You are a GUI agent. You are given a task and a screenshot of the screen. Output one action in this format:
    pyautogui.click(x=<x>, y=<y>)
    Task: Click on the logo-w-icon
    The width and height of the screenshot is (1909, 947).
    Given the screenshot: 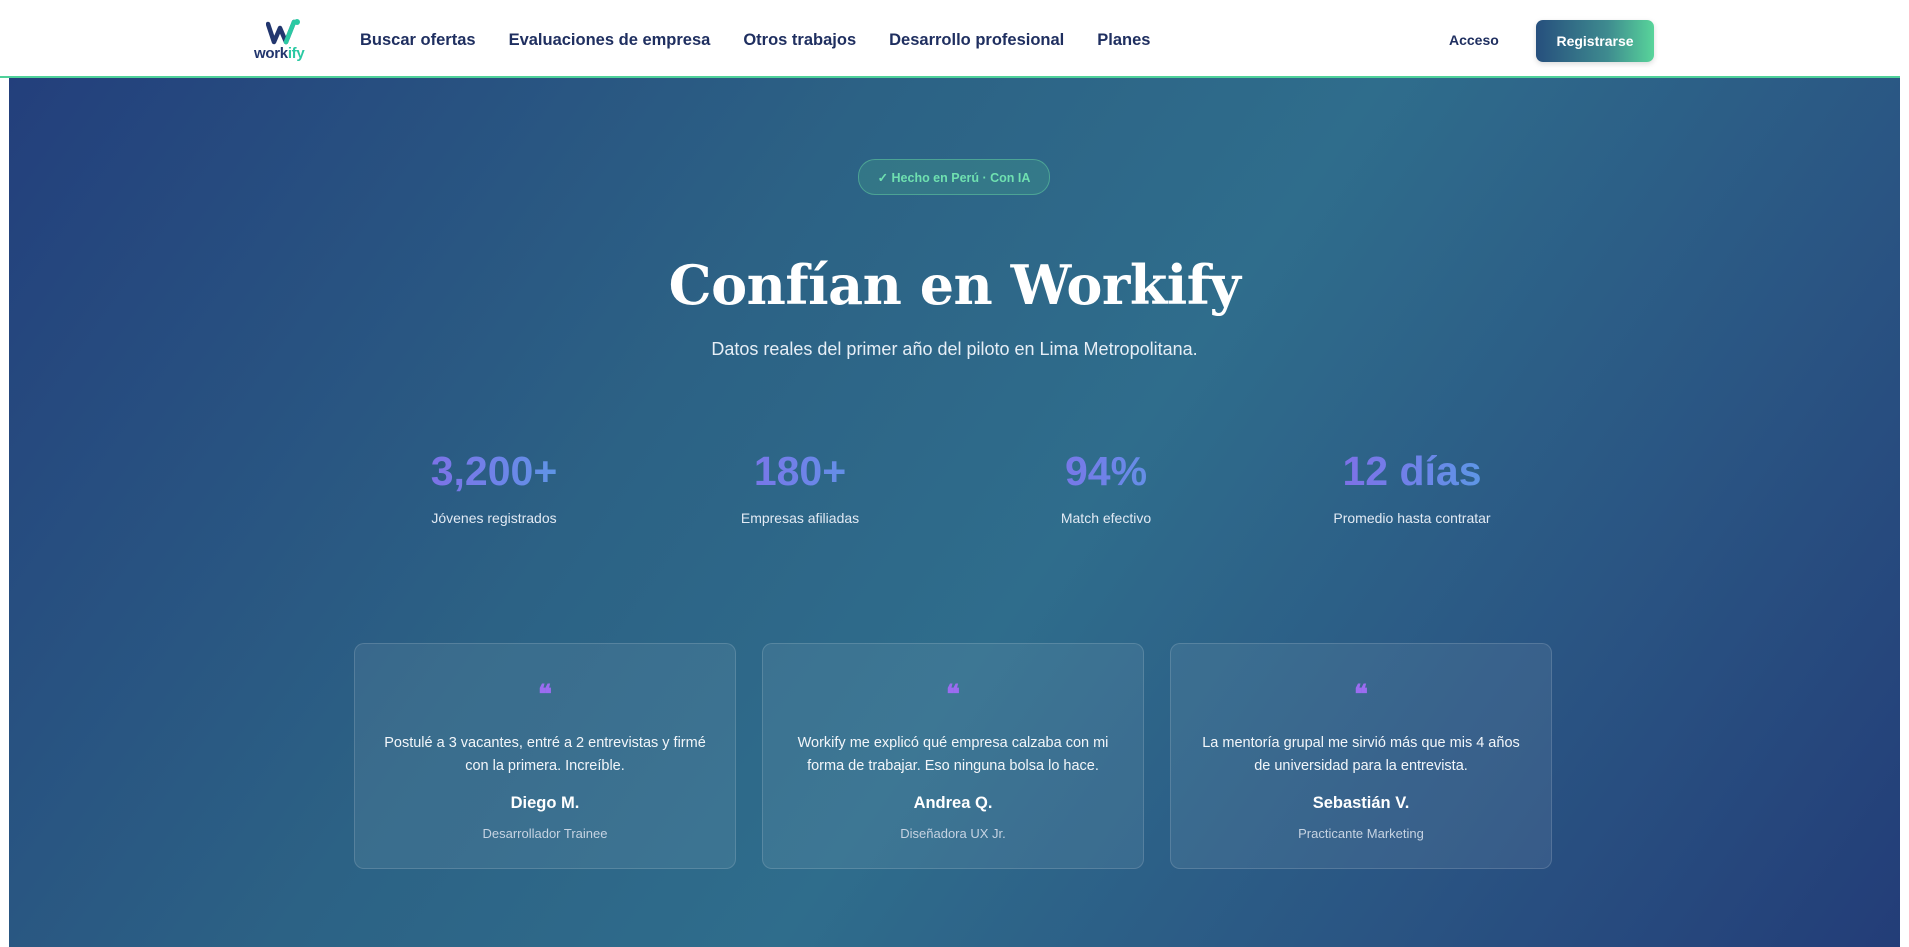 What is the action you would take?
    pyautogui.click(x=283, y=32)
    